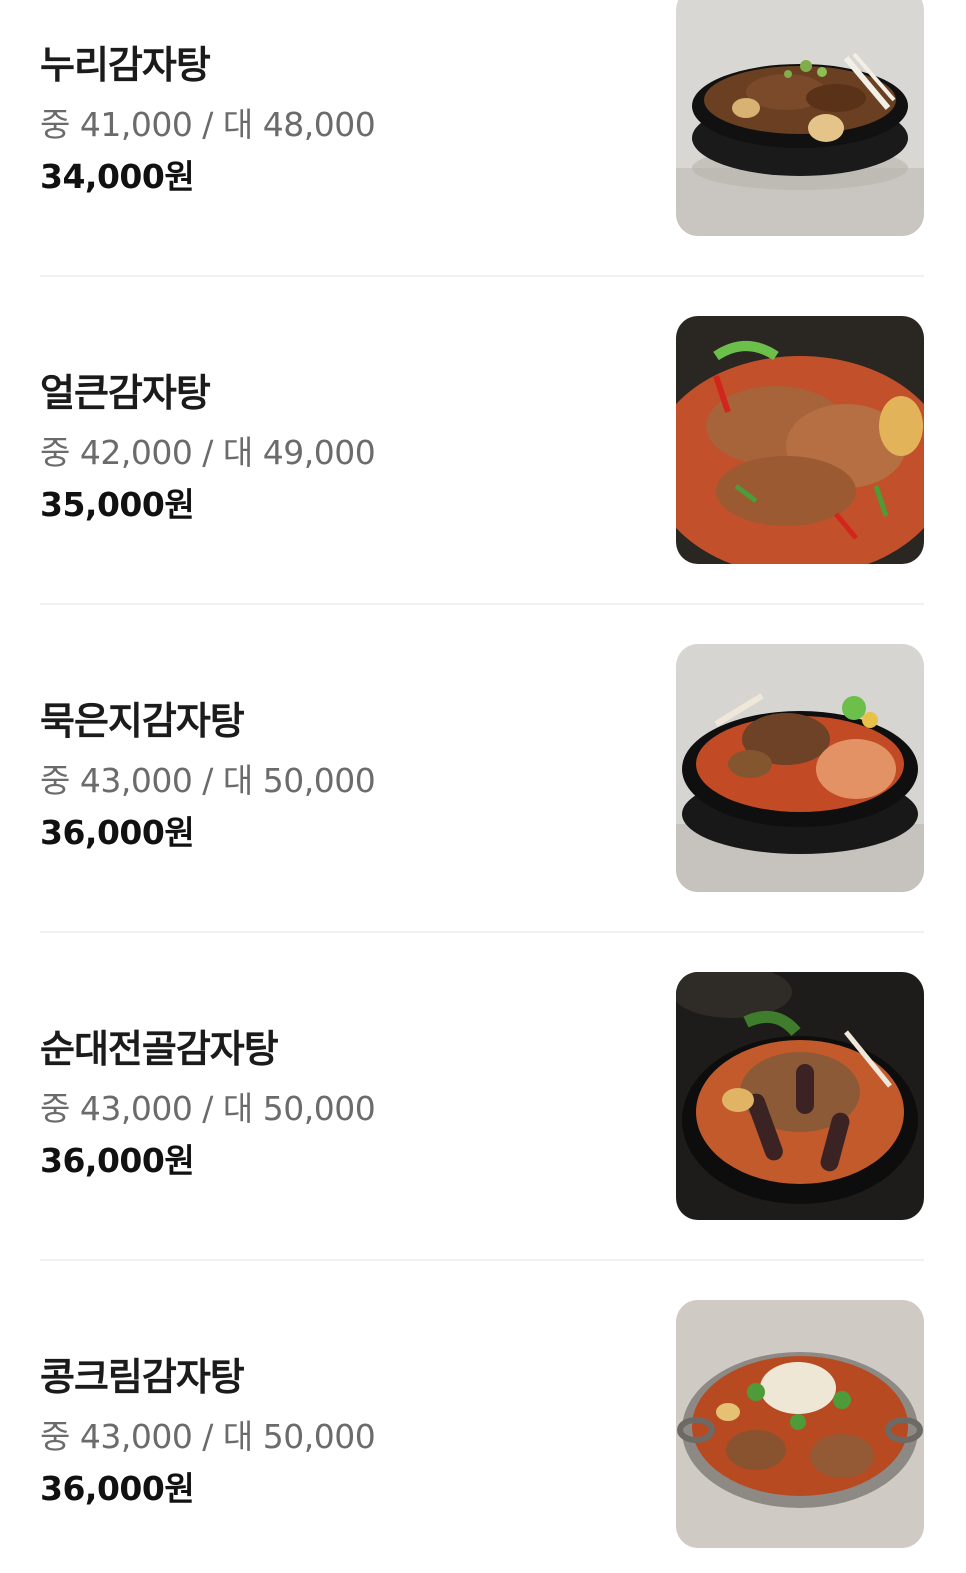 The width and height of the screenshot is (966, 1573). I want to click on menu-item-name: 얼큰감자탕, so click(125, 393).